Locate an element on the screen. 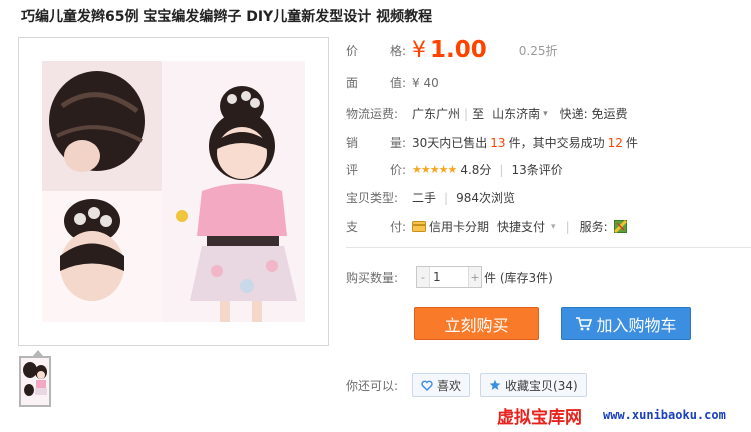 The width and height of the screenshot is (751, 432). add-to-cart-label: 加入购物车 is located at coordinates (636, 325).